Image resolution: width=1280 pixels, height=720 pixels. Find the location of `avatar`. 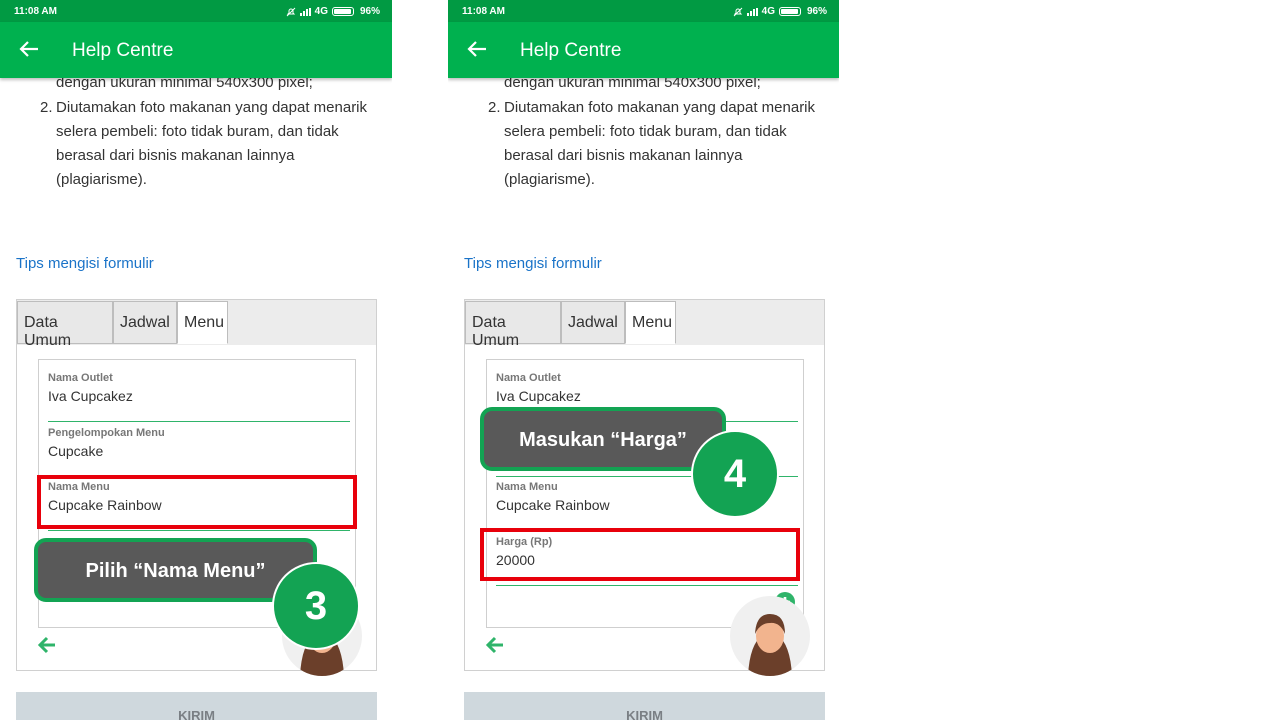

avatar is located at coordinates (770, 636).